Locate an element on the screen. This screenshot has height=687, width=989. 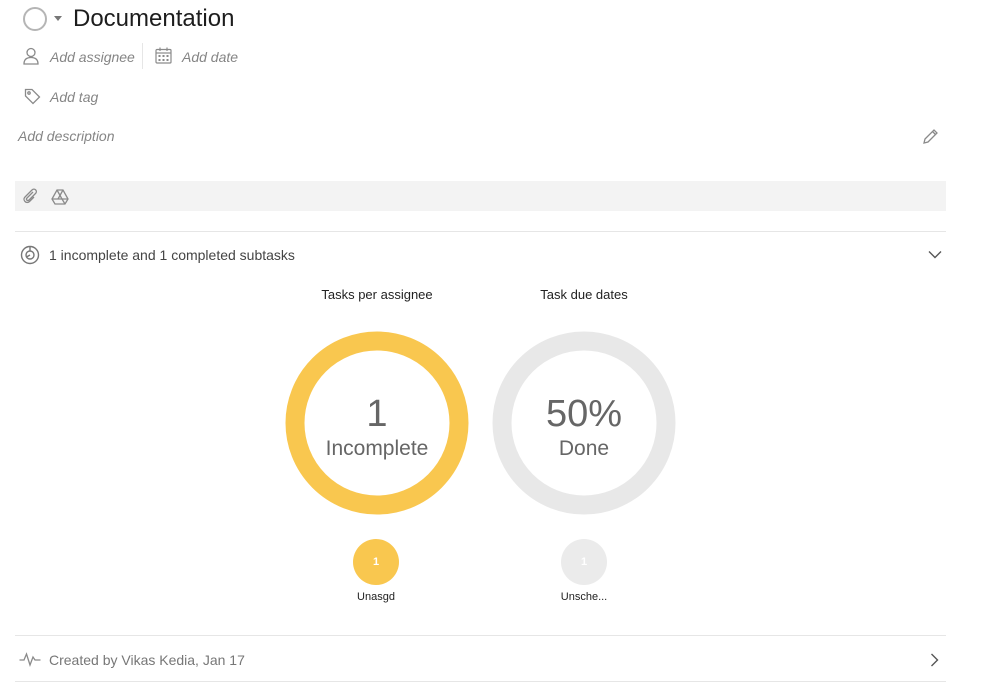
due-dates-donut-value: 50% is located at coordinates (584, 414).